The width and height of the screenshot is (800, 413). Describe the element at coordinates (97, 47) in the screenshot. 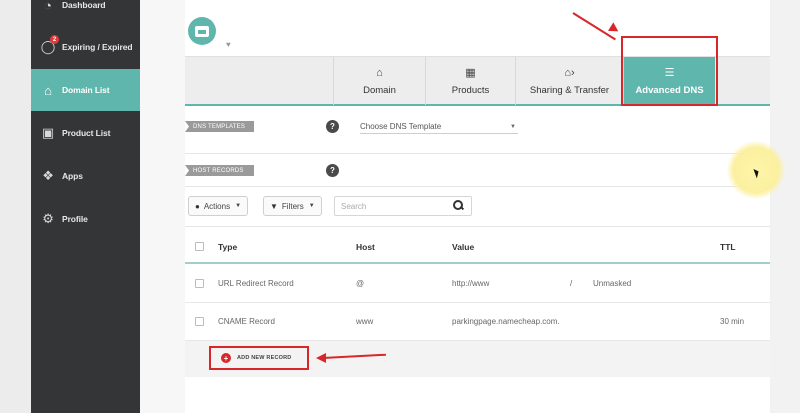

I see `sidebar-item-label: Expiring / Expired` at that location.